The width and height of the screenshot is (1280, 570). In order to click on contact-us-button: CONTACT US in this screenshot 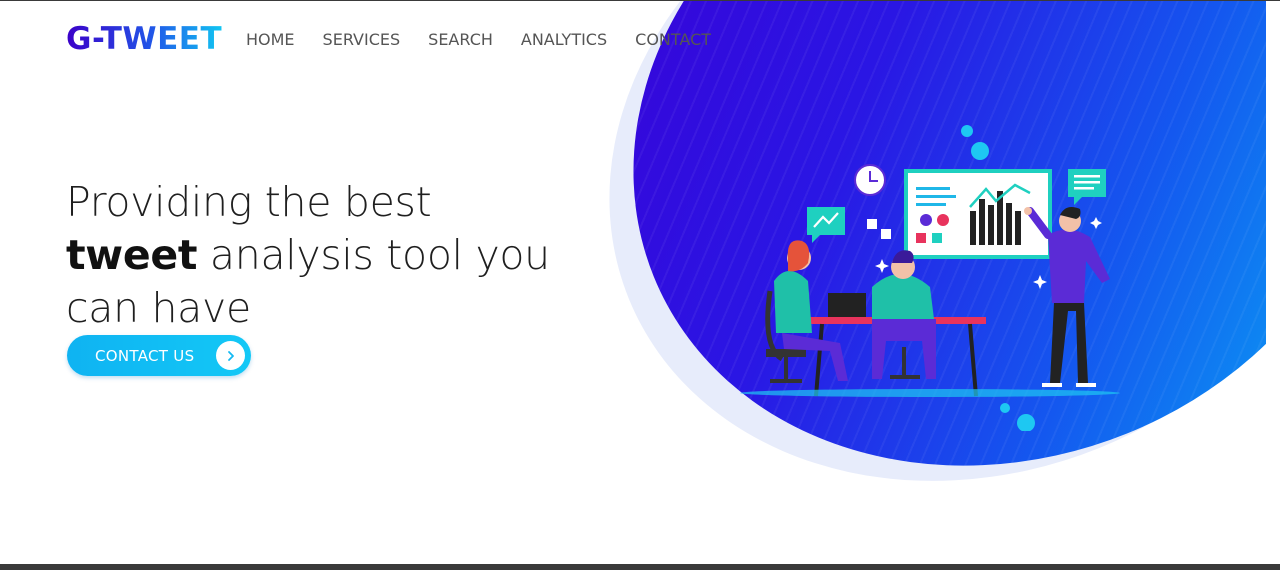, I will do `click(159, 355)`.